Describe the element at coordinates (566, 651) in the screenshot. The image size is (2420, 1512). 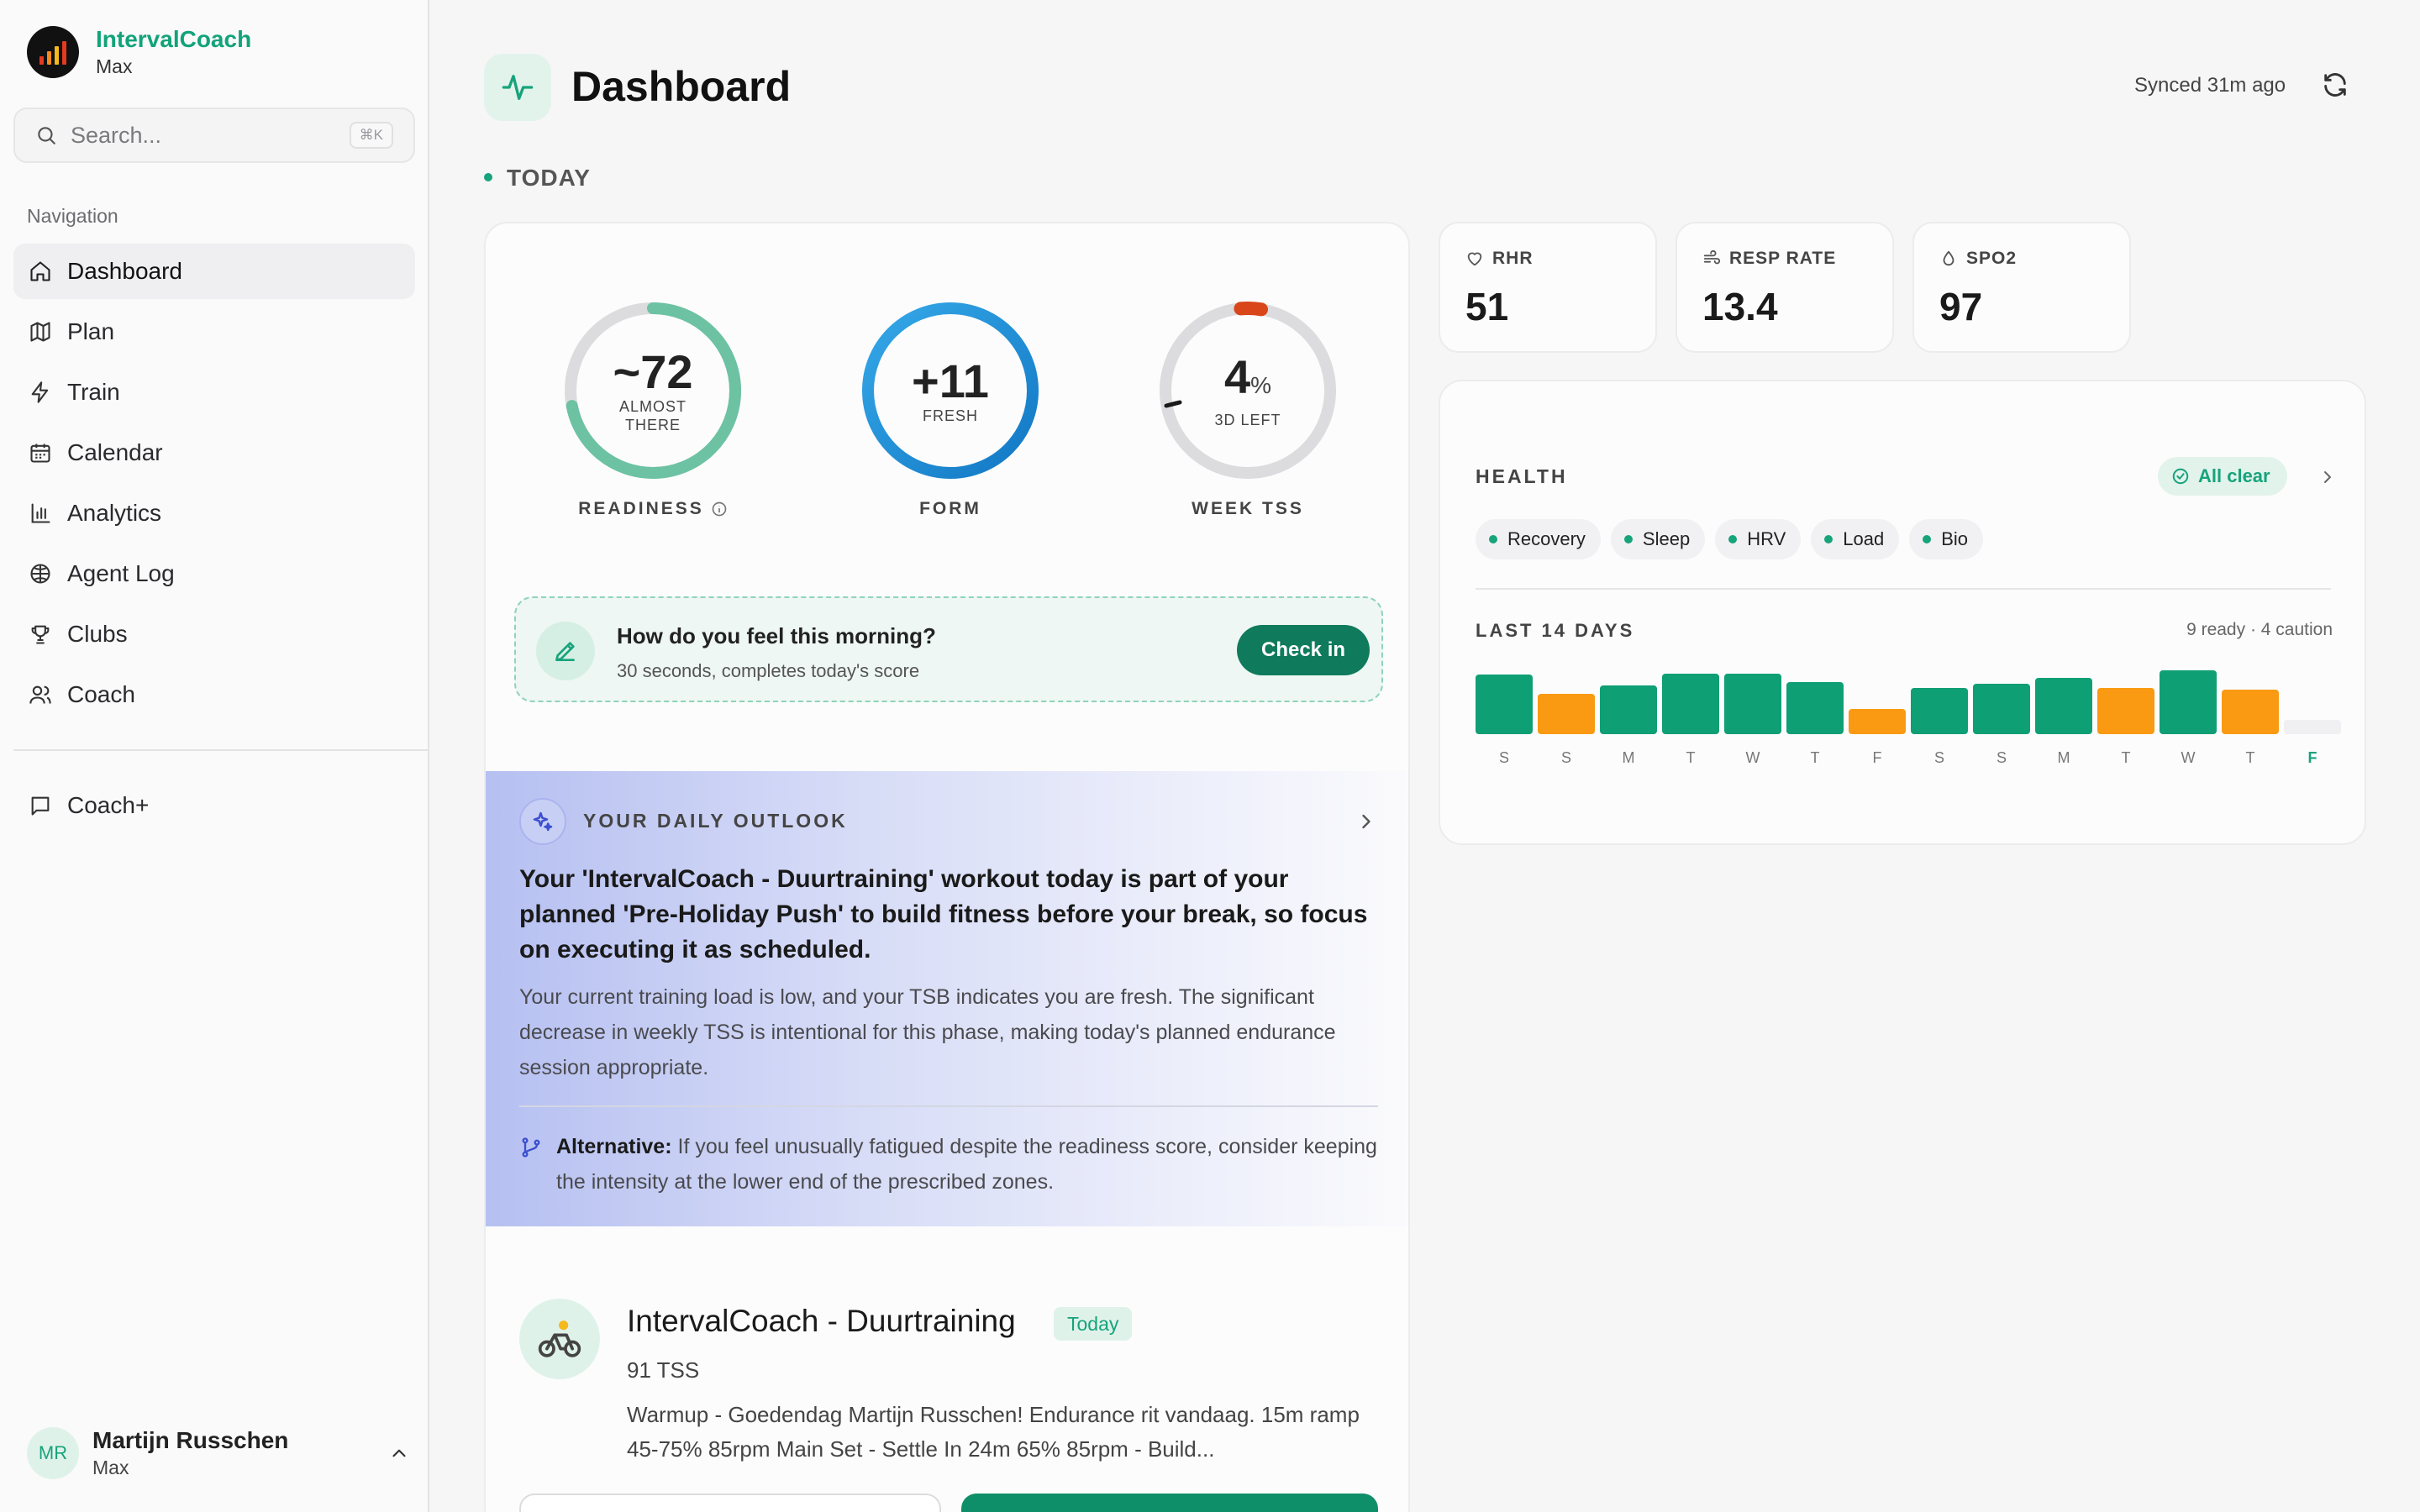
I see `pencil-icon` at that location.